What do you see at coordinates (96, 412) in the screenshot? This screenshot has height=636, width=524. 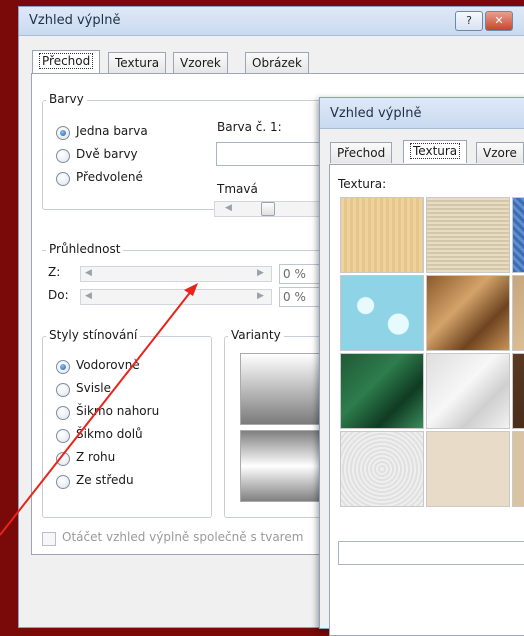 I see `annotation-arrow-line` at bounding box center [96, 412].